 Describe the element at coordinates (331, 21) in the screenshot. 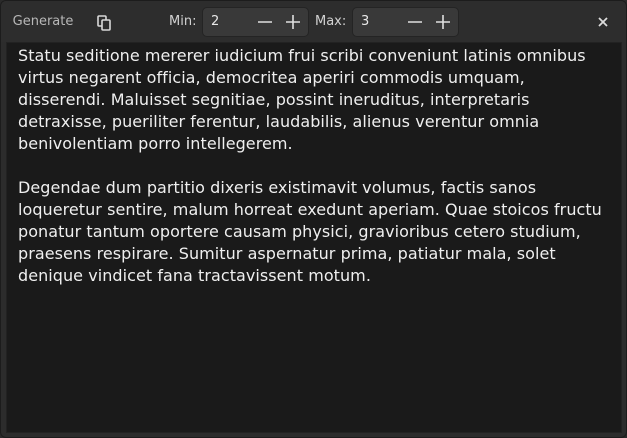

I see `max-label: Max:` at that location.